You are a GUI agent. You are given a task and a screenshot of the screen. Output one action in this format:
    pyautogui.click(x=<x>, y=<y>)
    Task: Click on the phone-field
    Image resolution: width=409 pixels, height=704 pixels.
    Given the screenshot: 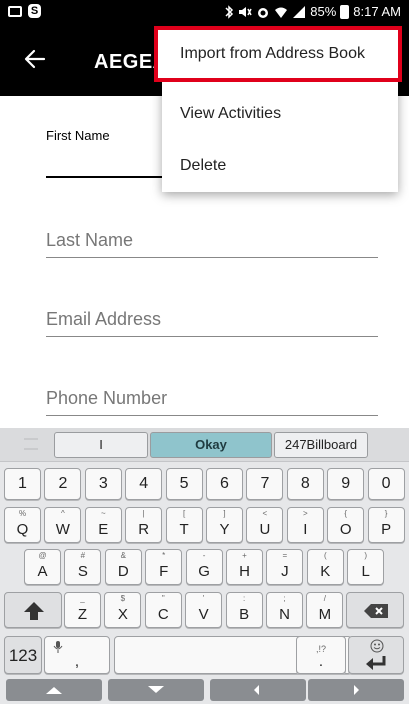 What is the action you would take?
    pyautogui.click(x=212, y=405)
    